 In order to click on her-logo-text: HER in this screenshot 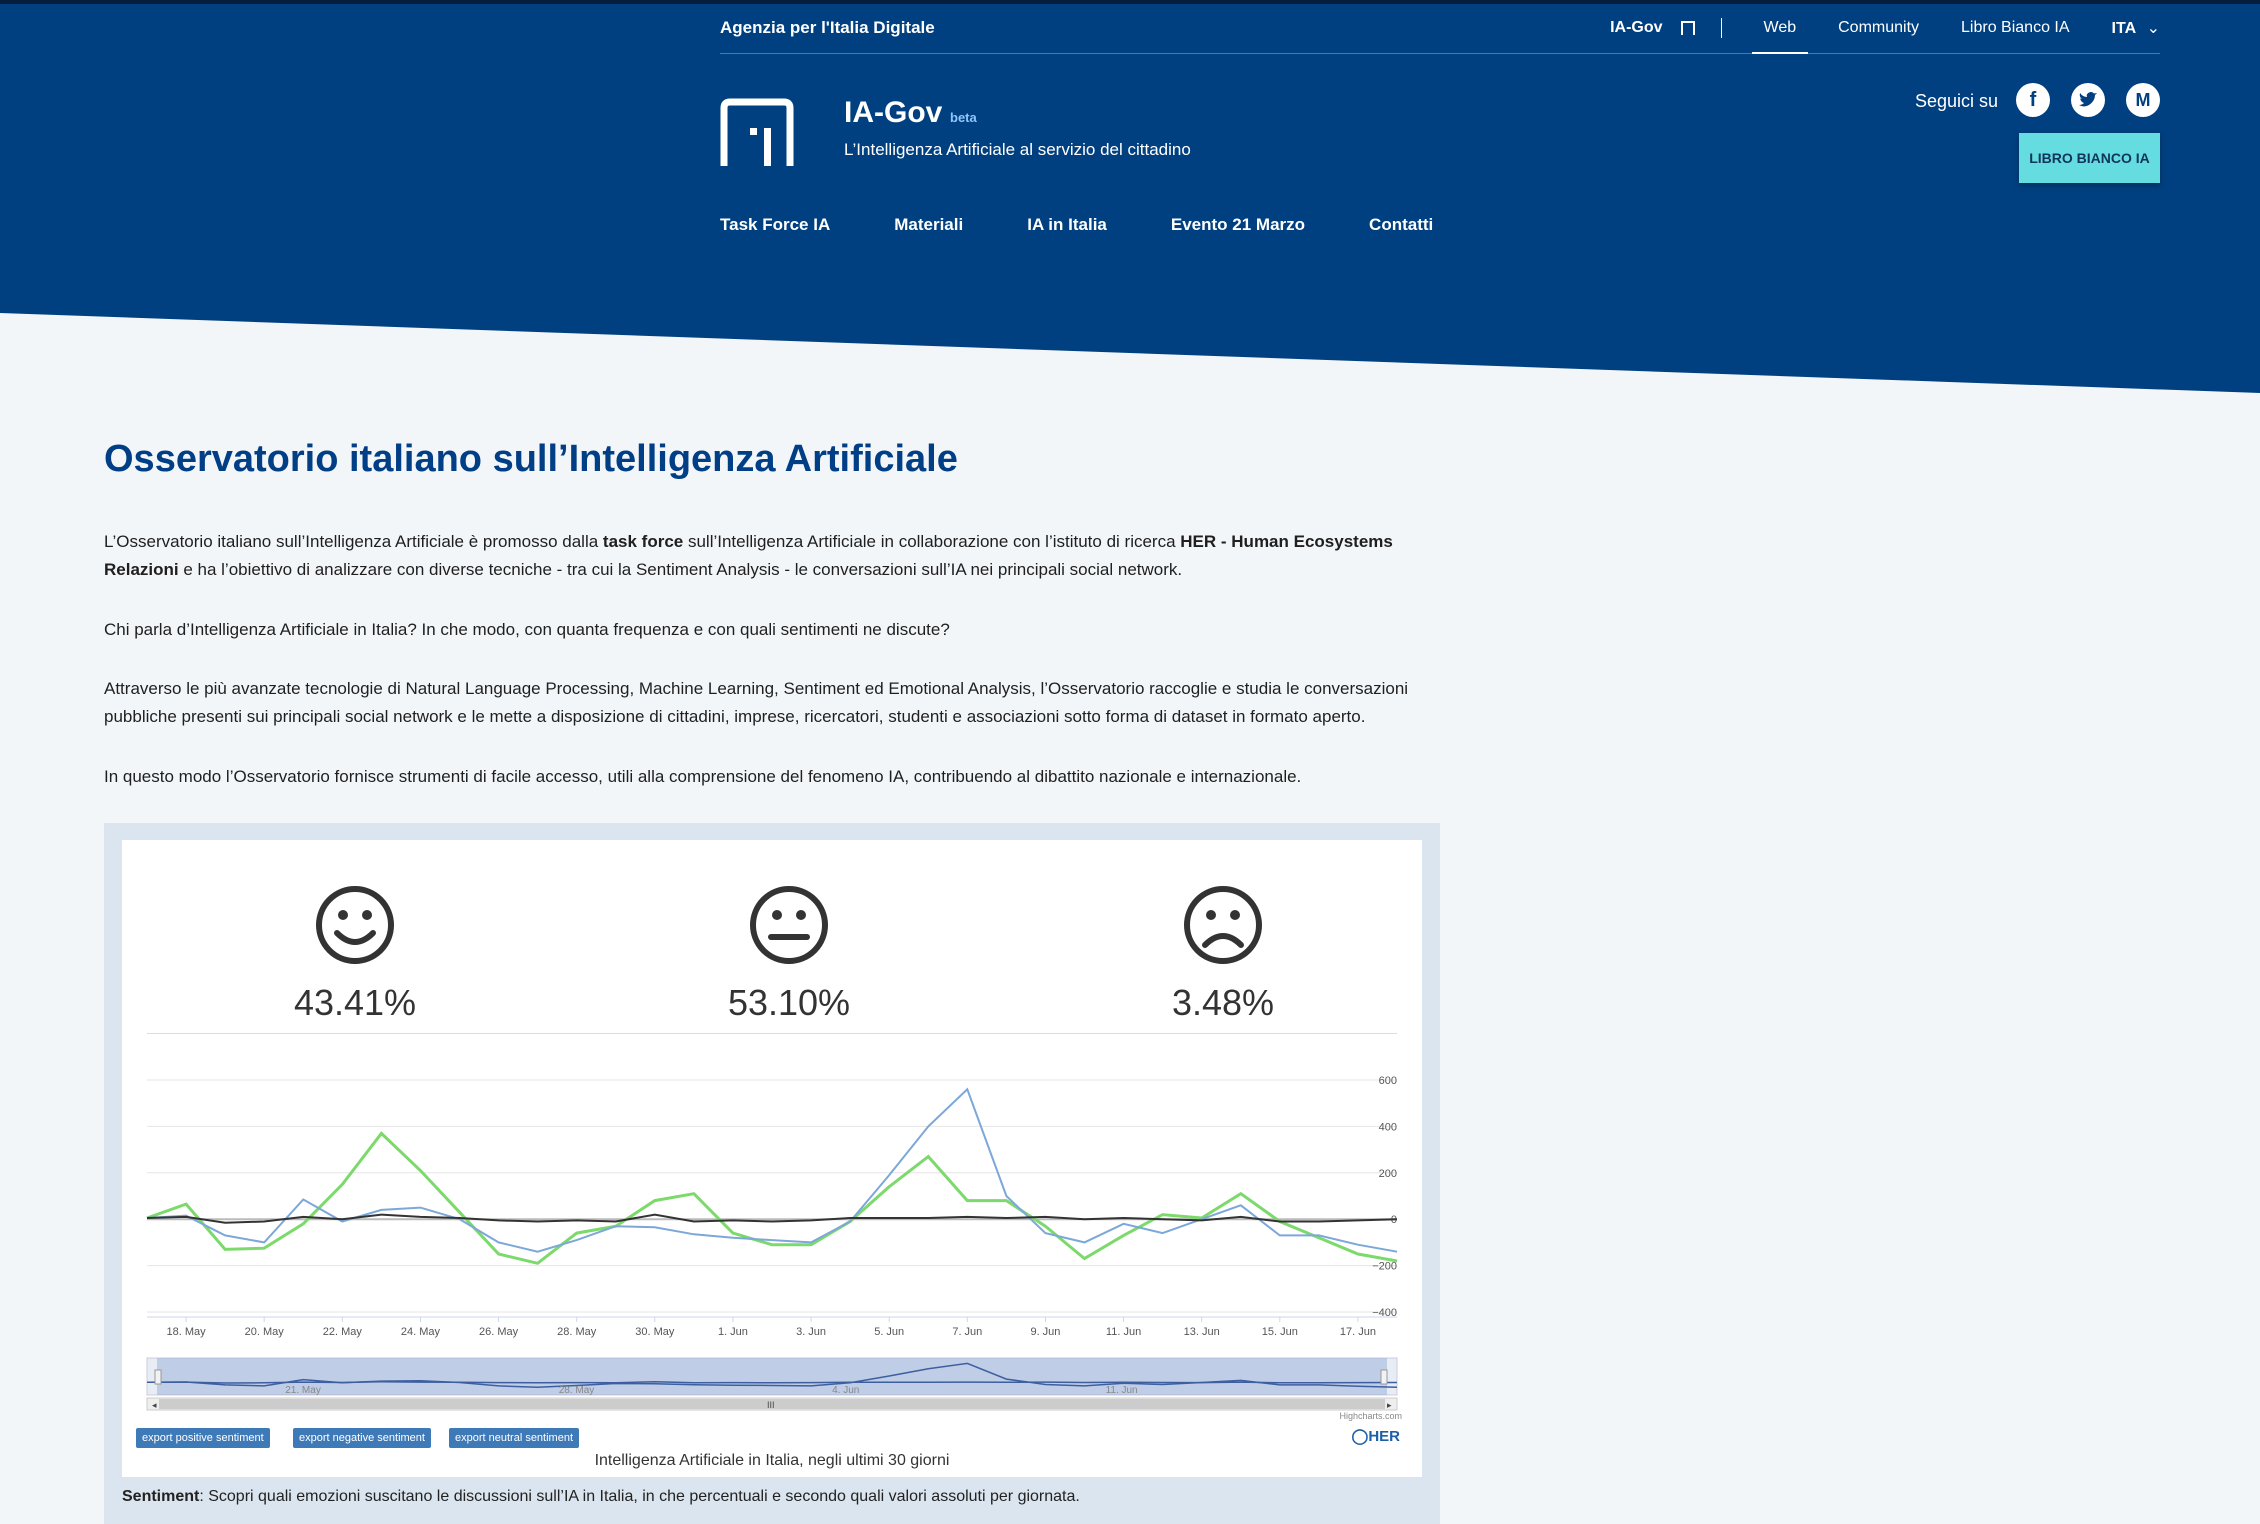, I will do `click(1384, 1436)`.